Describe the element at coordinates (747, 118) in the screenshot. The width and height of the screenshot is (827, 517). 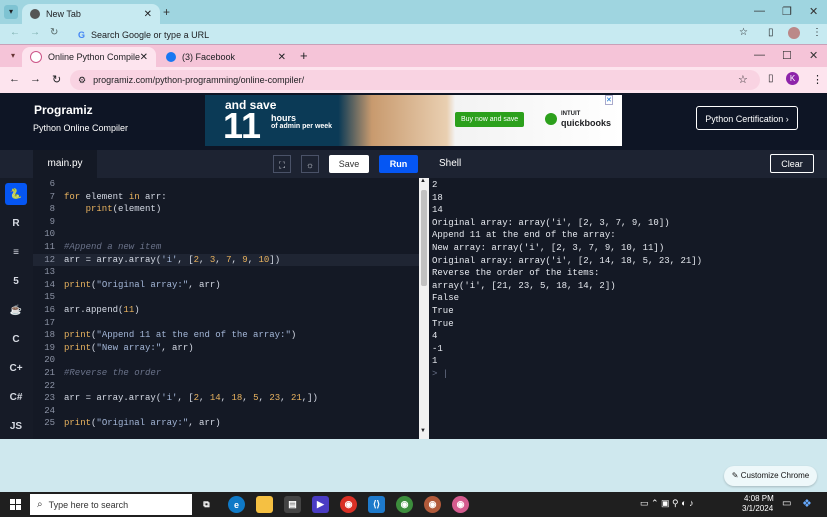
I see `python-certification-button: Python Certification ›` at that location.